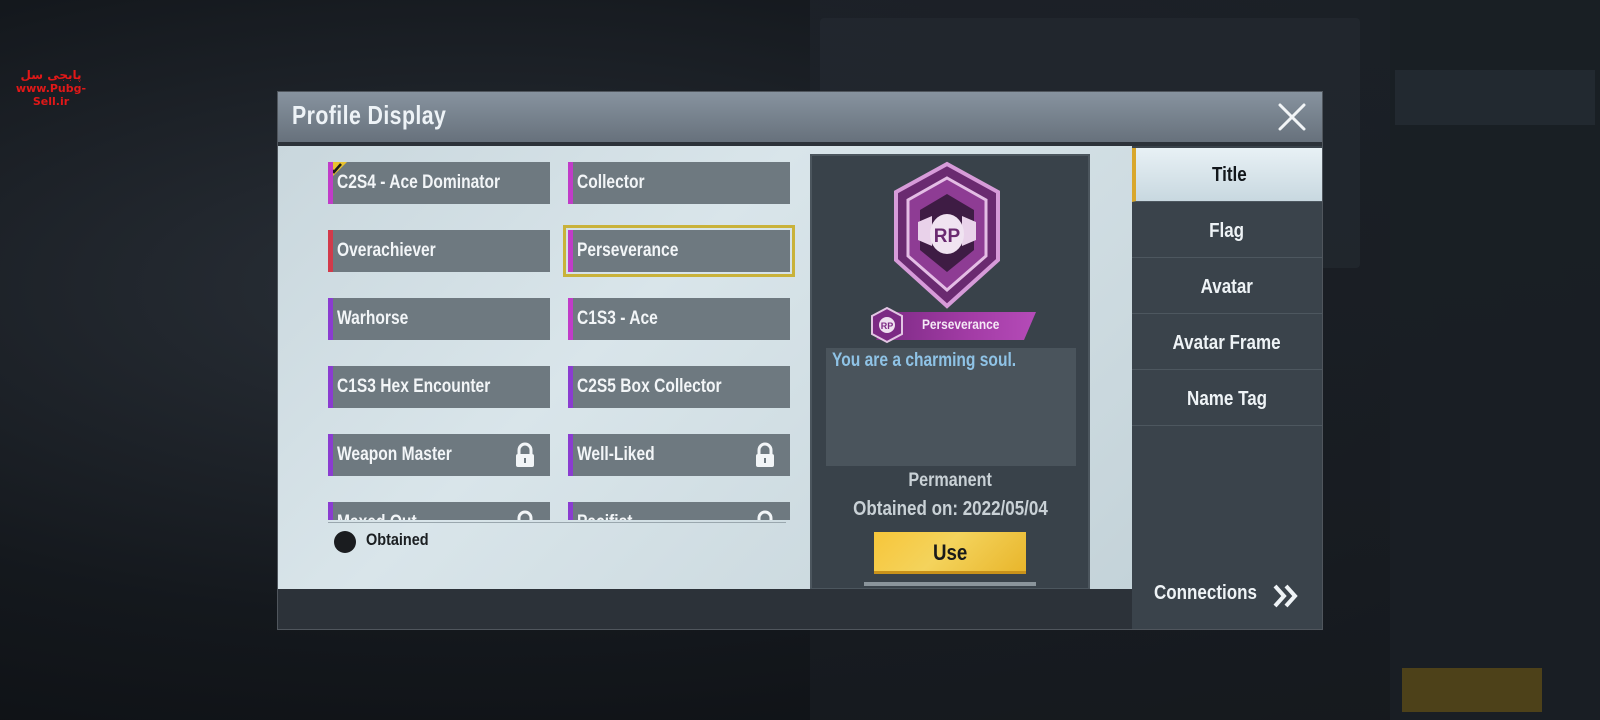 The width and height of the screenshot is (1600, 720). I want to click on title-item: C1S3 Hex Encounter, so click(439, 387).